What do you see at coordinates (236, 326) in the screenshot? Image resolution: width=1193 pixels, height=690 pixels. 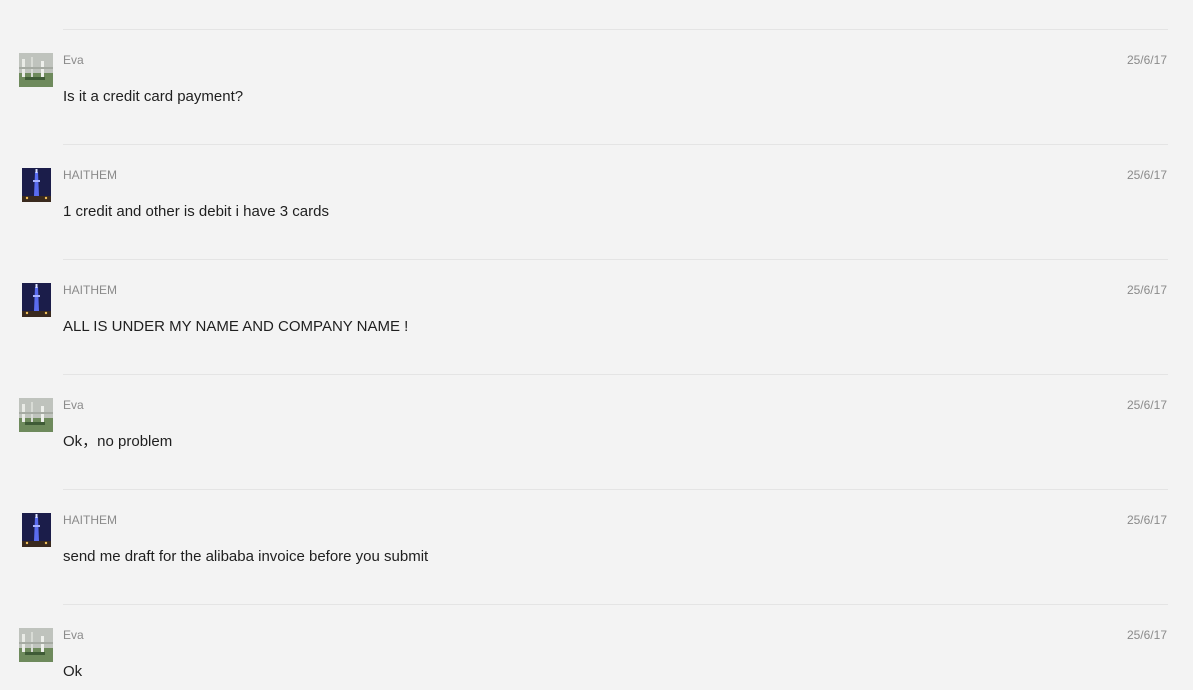 I see `message-text: ALL IS UNDER MY NAME AND COMPANY NAME !` at bounding box center [236, 326].